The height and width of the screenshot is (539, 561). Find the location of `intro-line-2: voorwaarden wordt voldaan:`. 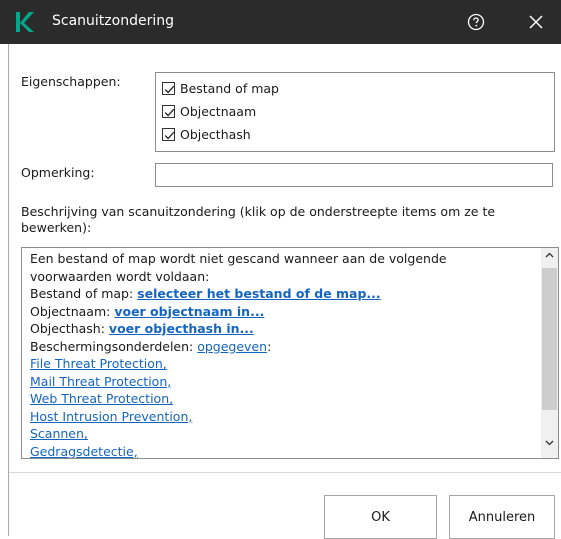

intro-line-2: voorwaarden wordt voldaan: is located at coordinates (120, 276).